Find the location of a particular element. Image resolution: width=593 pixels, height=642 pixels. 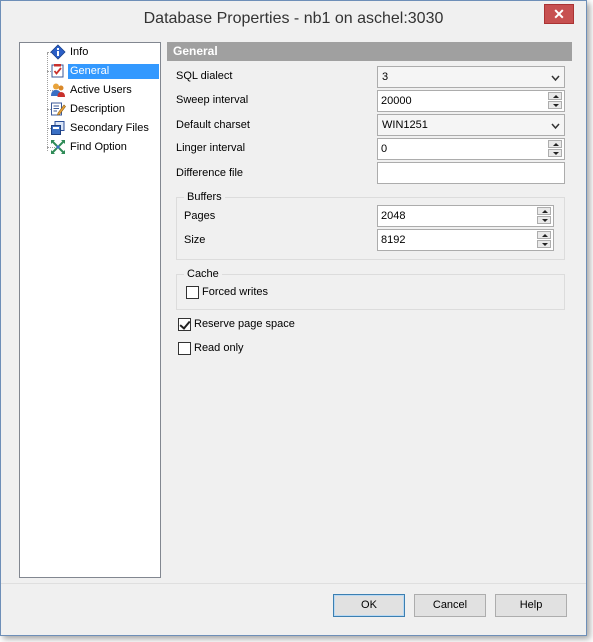

reserve-page-space-label: Reserve page space is located at coordinates (244, 324).